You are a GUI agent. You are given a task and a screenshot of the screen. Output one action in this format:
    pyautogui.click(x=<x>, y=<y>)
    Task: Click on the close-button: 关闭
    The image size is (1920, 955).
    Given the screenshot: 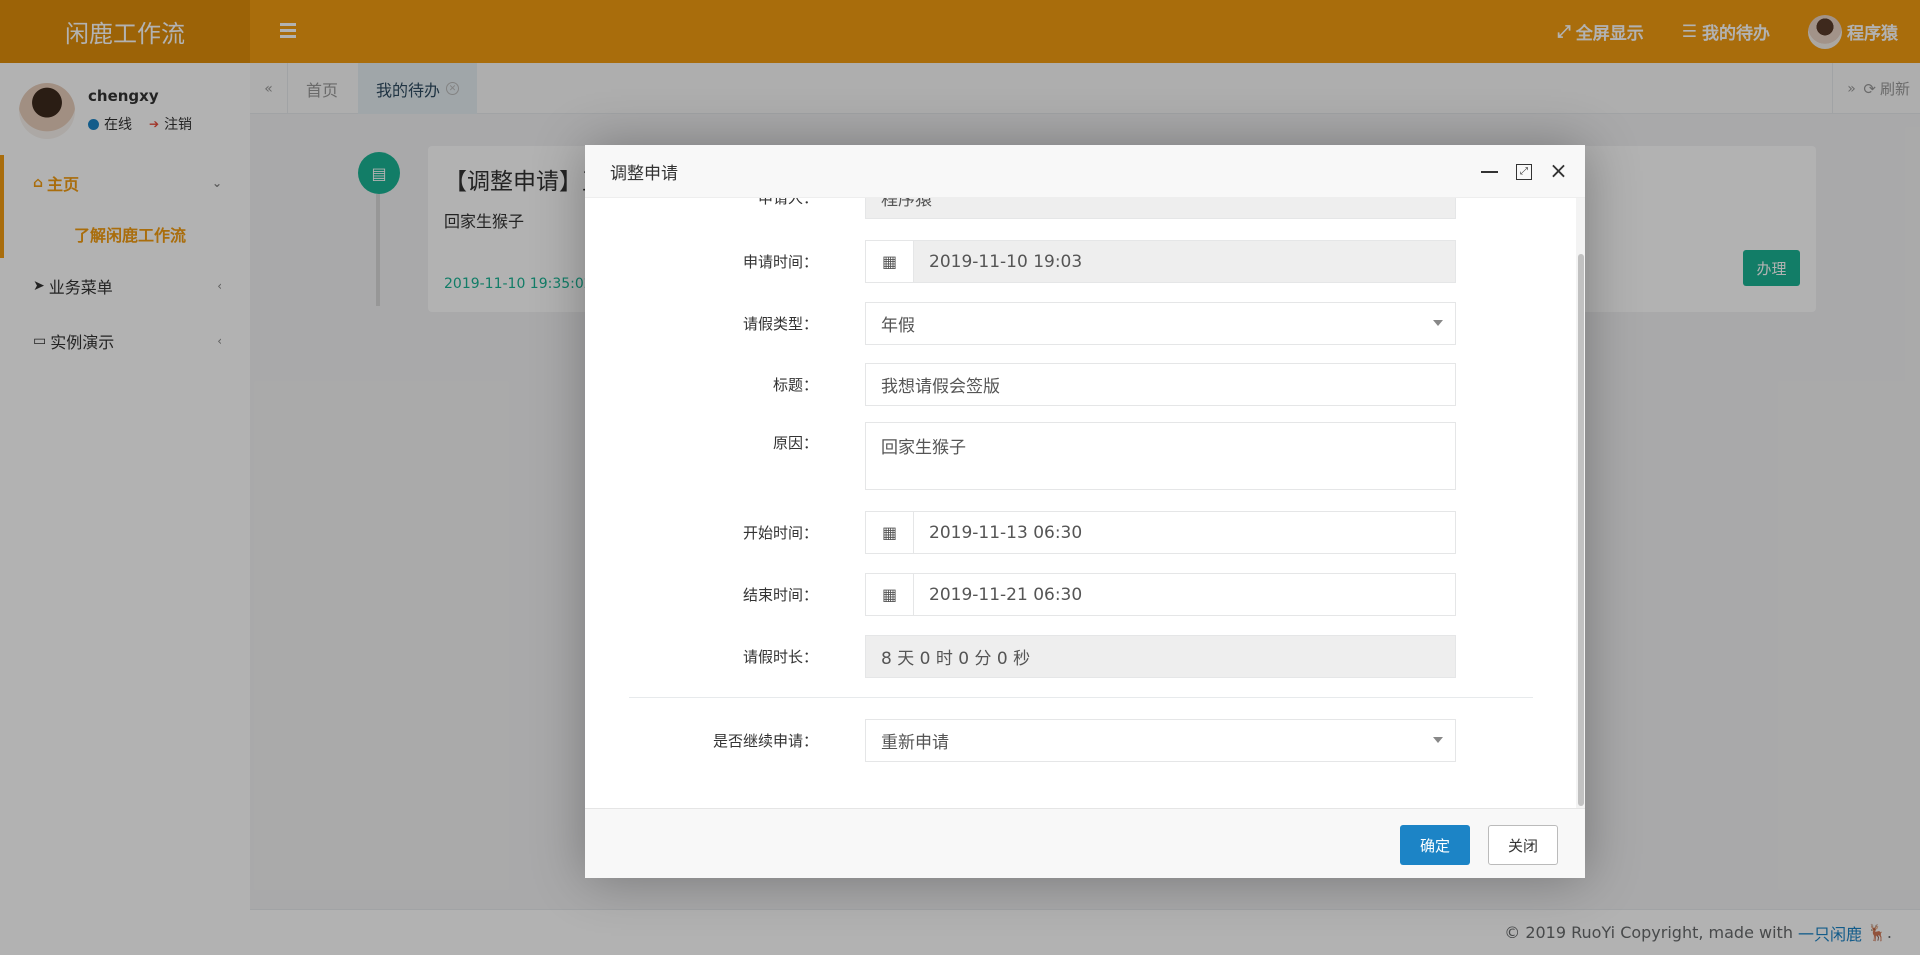 What is the action you would take?
    pyautogui.click(x=1523, y=845)
    